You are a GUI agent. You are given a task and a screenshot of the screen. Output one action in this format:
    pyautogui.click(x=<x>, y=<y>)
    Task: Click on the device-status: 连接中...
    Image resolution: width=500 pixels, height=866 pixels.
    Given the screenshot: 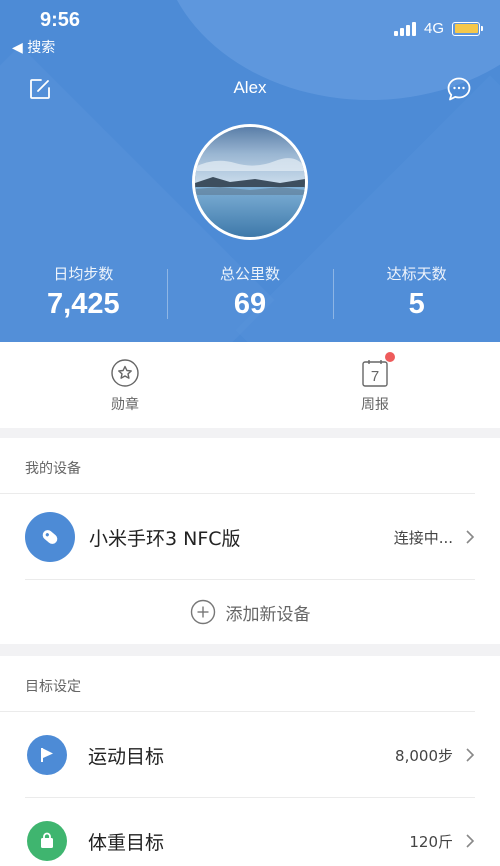 What is the action you would take?
    pyautogui.click(x=423, y=537)
    